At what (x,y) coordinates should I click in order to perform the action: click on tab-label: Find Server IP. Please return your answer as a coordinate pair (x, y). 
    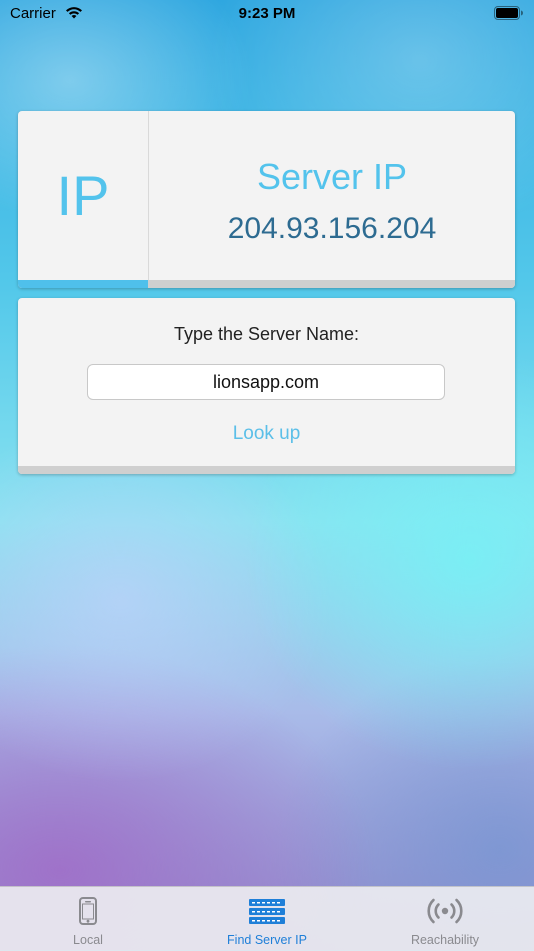
    Looking at the image, I should click on (267, 940).